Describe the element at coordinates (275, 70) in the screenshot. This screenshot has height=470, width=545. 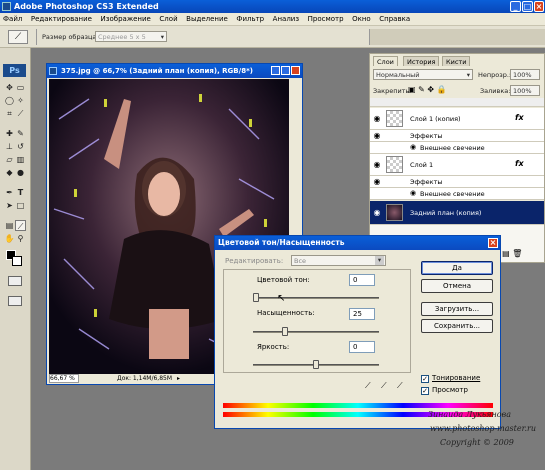
I see `doc-minimize-button` at that location.